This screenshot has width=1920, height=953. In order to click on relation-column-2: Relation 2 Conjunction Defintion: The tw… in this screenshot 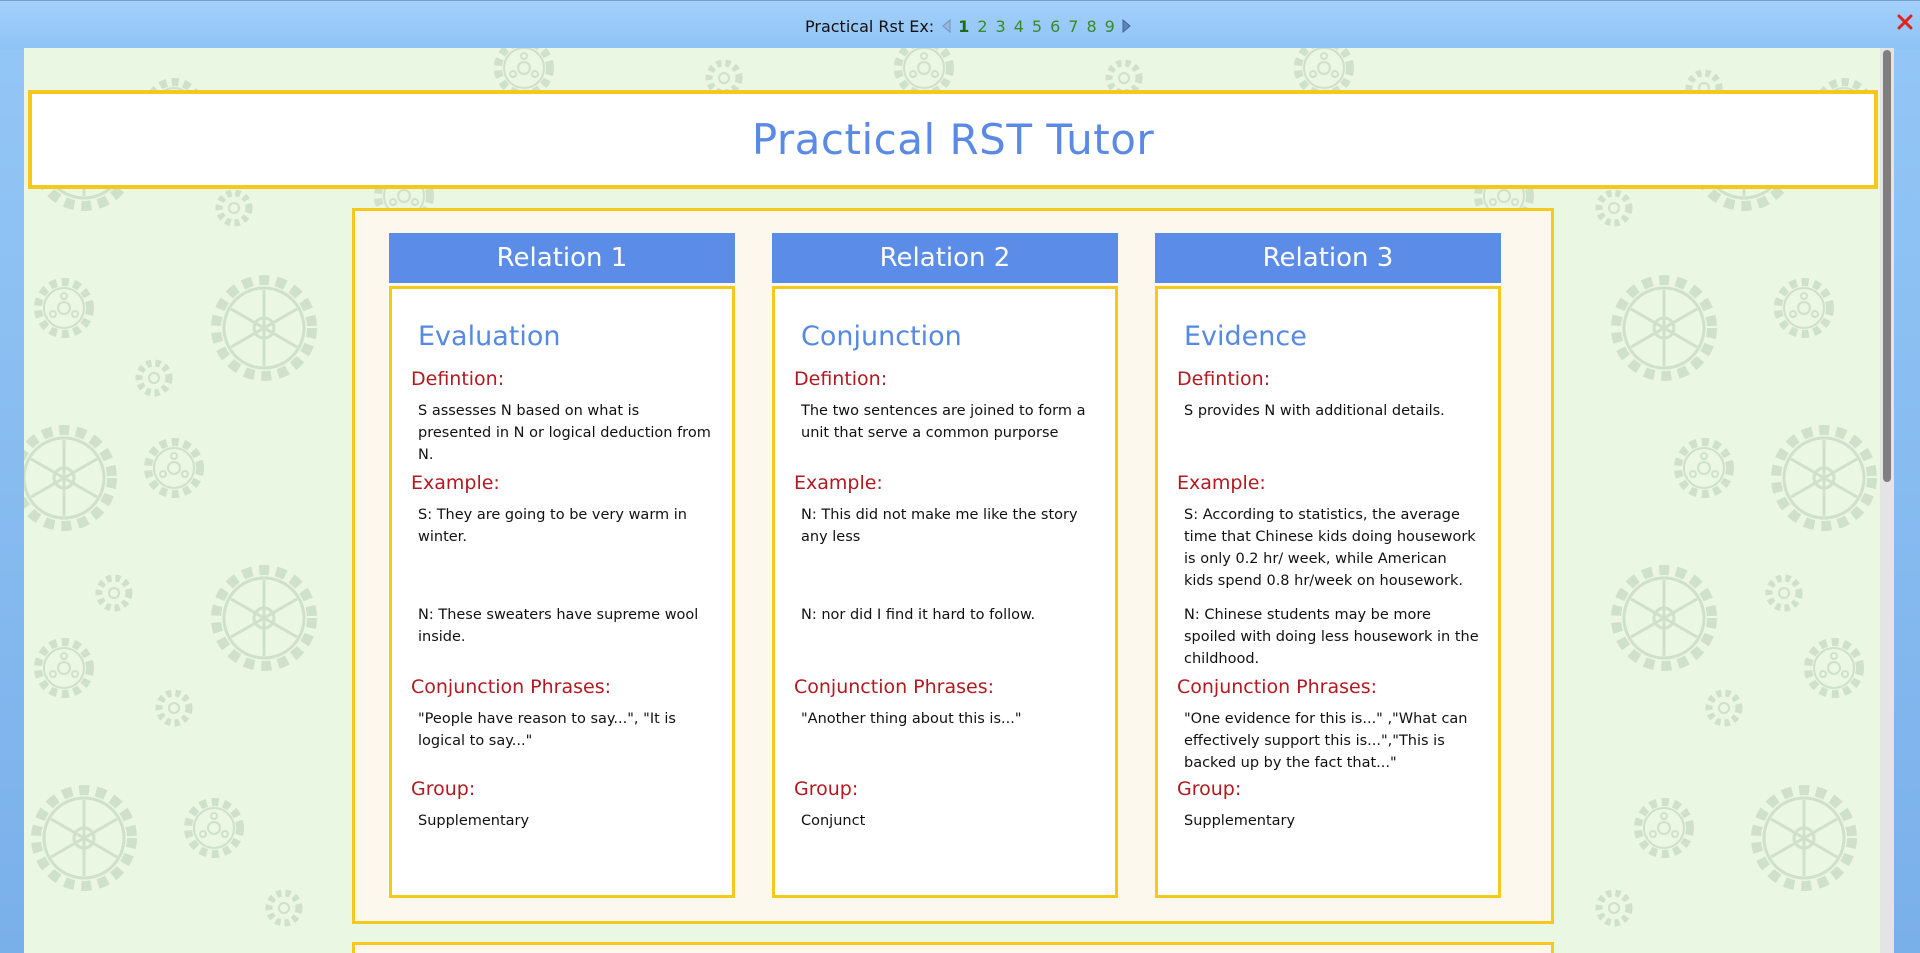, I will do `click(945, 565)`.